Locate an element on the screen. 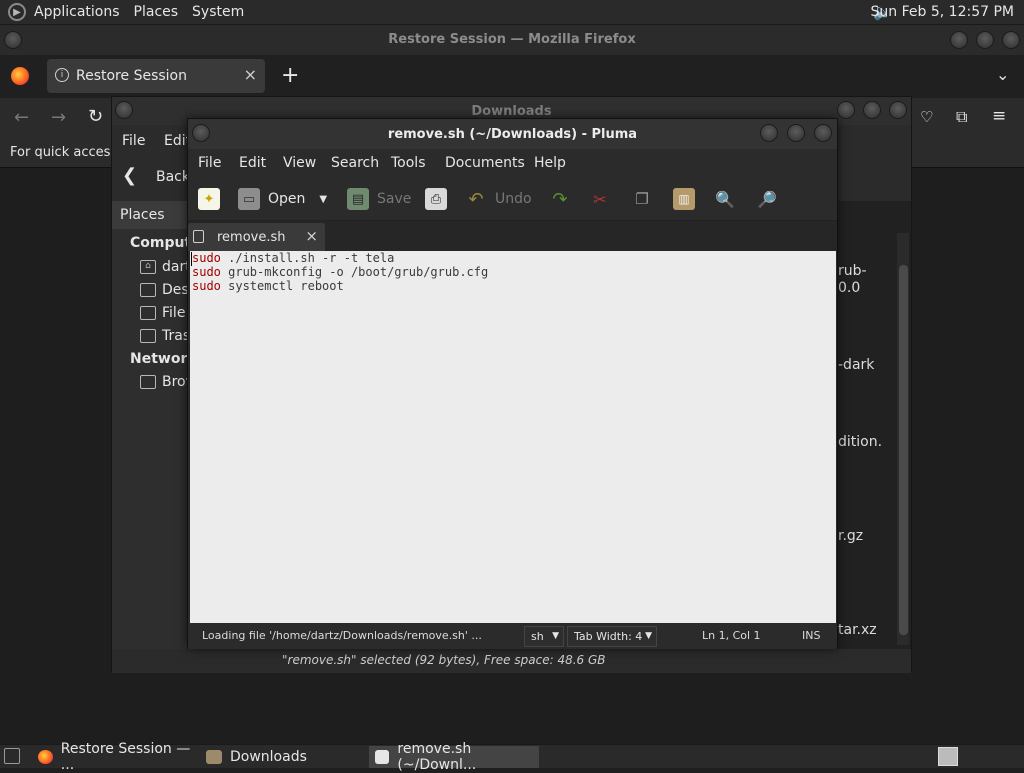  tab-restore-session: i Restore Session × is located at coordinates (156, 76).